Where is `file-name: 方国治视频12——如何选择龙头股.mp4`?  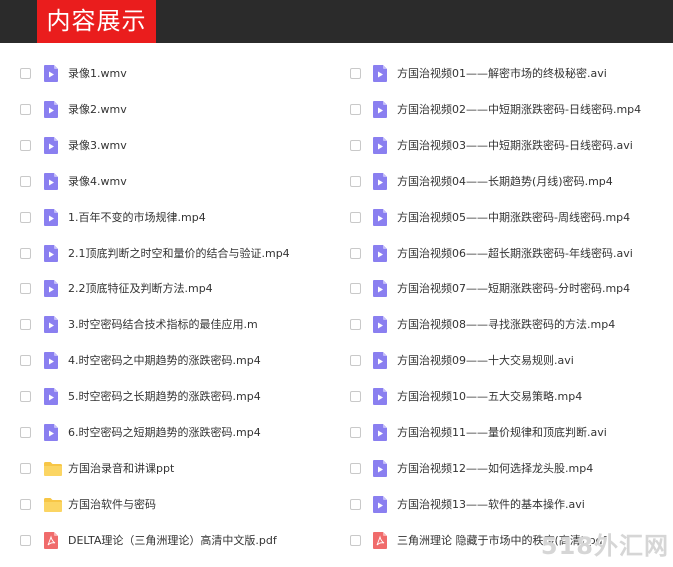 file-name: 方国治视频12——如何选择龙头股.mp4 is located at coordinates (495, 468).